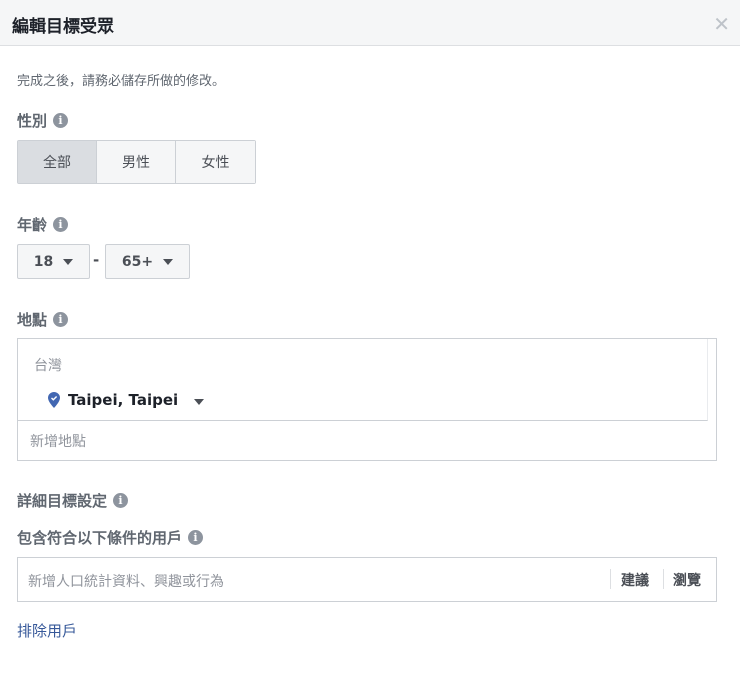  I want to click on location-city: Taipei, Taipei, so click(123, 400).